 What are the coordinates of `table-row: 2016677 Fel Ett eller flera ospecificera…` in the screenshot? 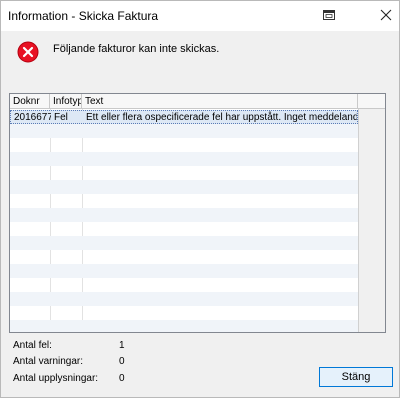 It's located at (184, 117).